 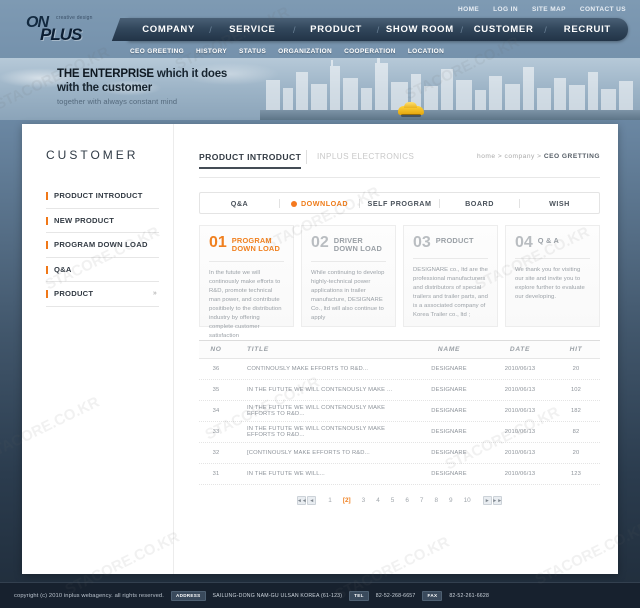 I want to click on table-header-title: TITLE, so click(x=258, y=349).